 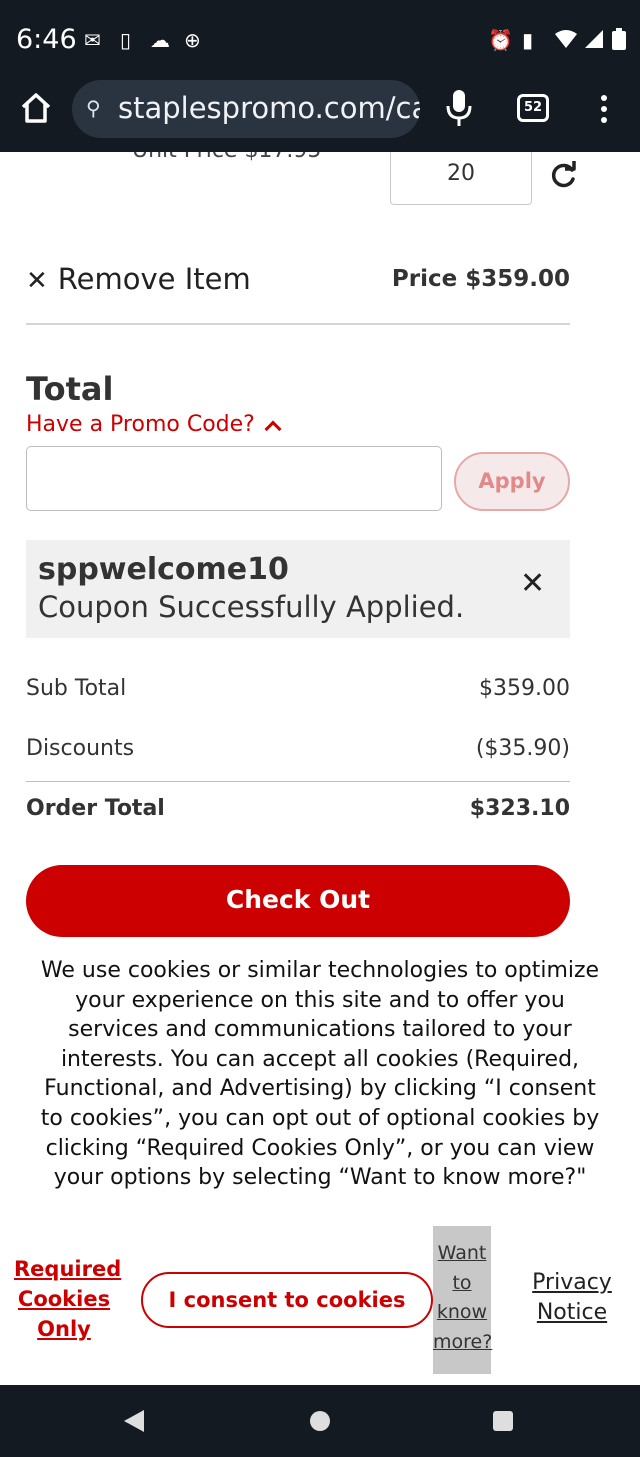 What do you see at coordinates (80, 748) in the screenshot?
I see `discounts-label: Discounts` at bounding box center [80, 748].